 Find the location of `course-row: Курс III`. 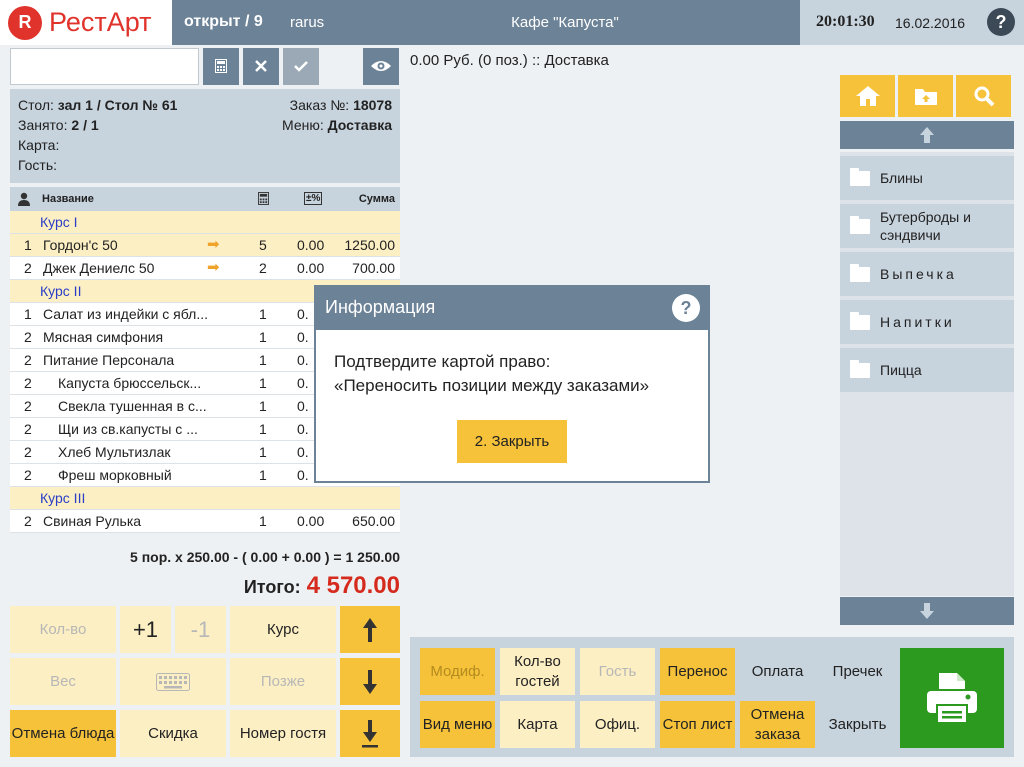

course-row: Курс III is located at coordinates (205, 498).